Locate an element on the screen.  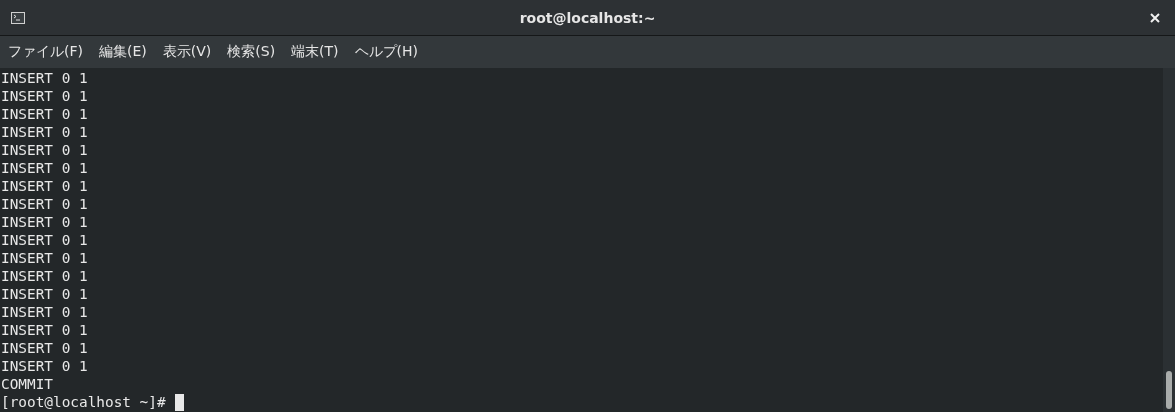
menu-item: ファイル(F) is located at coordinates (45, 52).